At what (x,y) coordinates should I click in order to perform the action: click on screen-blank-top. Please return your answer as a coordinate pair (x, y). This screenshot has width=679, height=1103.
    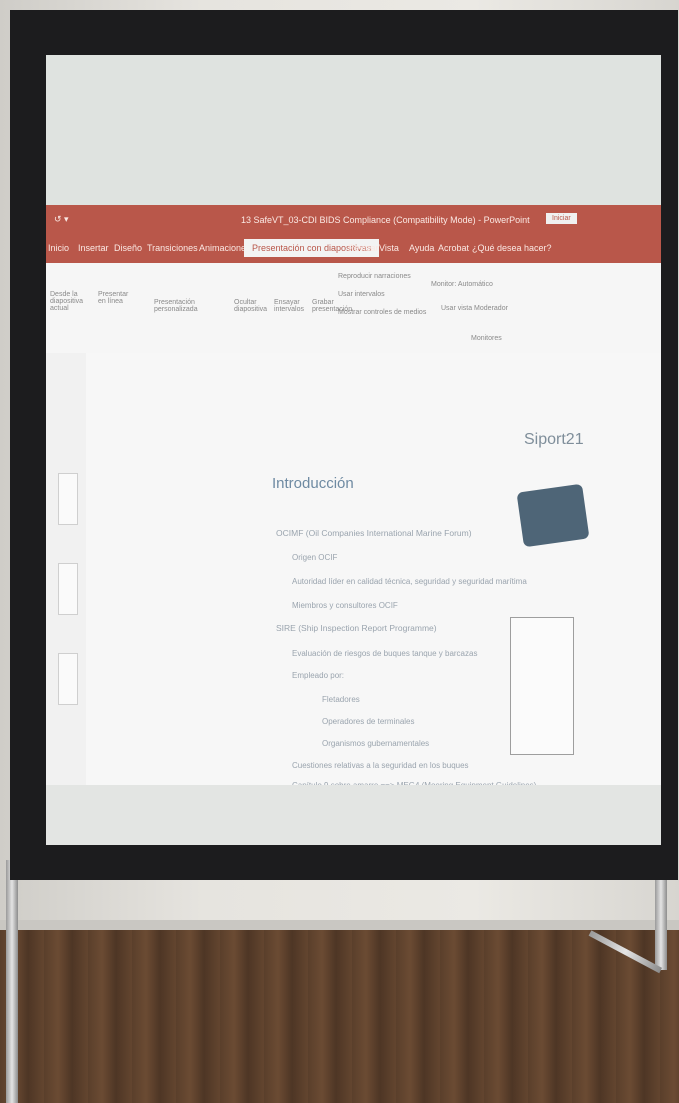
    Looking at the image, I should click on (353, 130).